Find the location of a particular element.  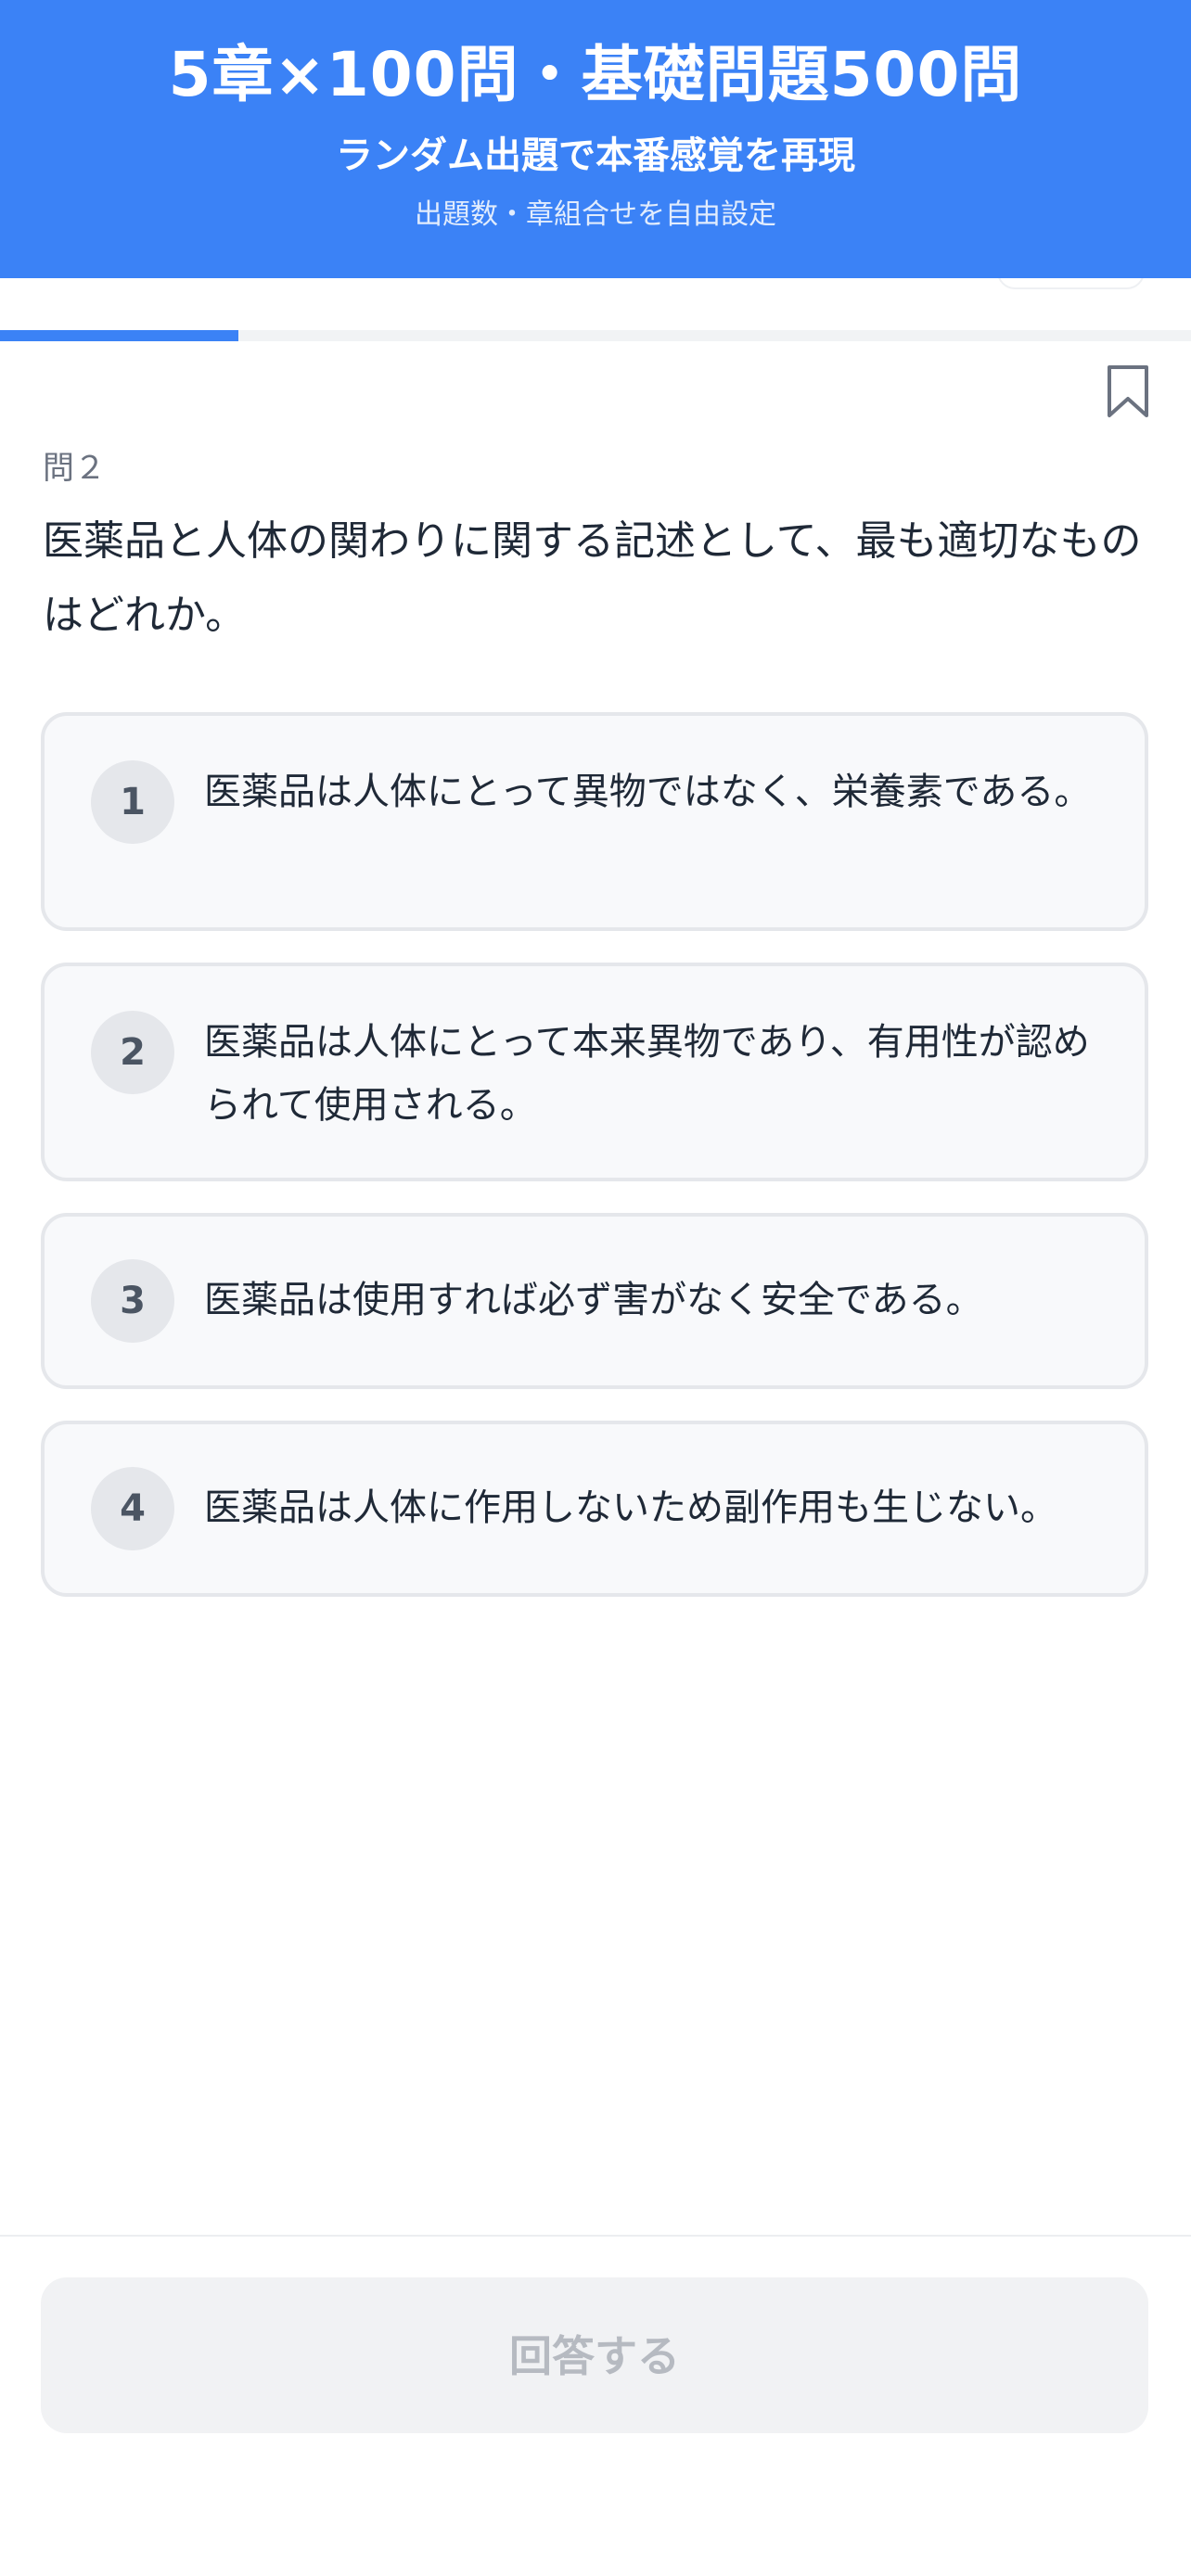

banner-subtitle: ランダム出題で本番感覚を再現 is located at coordinates (595, 155).